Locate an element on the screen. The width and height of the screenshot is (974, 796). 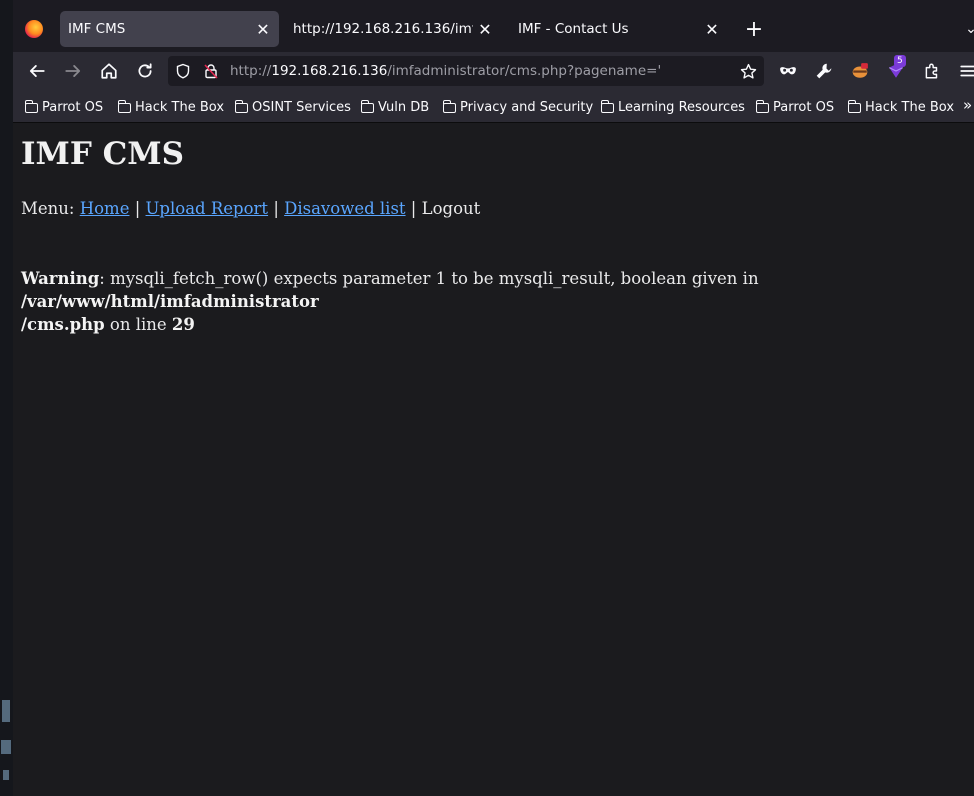
bookmark-label: OSINT Services is located at coordinates (301, 107).